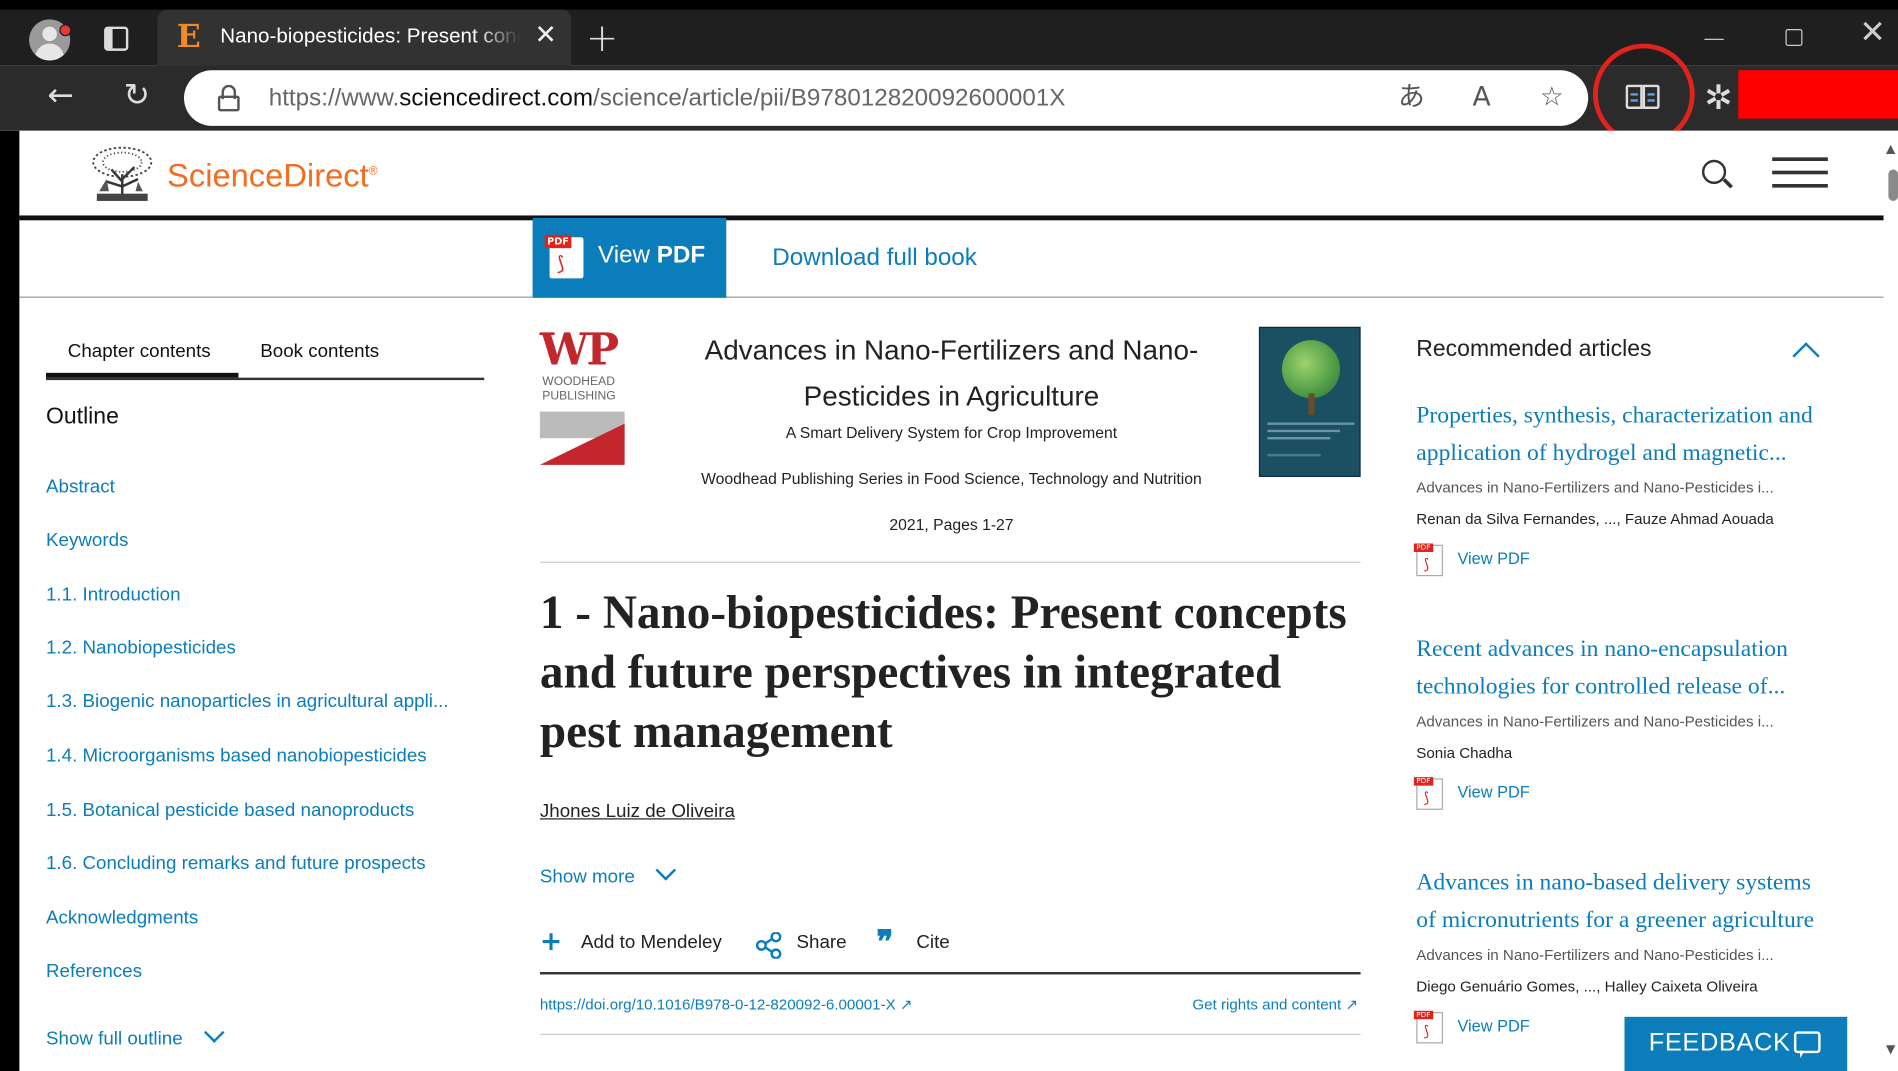 This screenshot has height=1071, width=1898. I want to click on page-scrollbar, so click(1890, 603).